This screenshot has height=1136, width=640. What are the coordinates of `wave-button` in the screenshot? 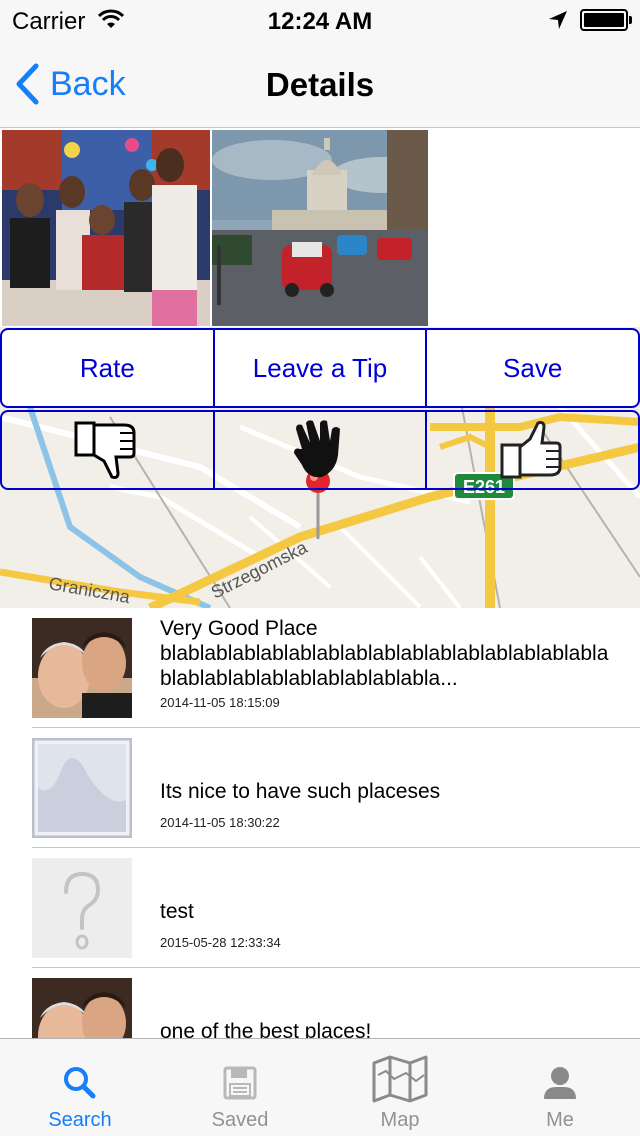 It's located at (320, 450).